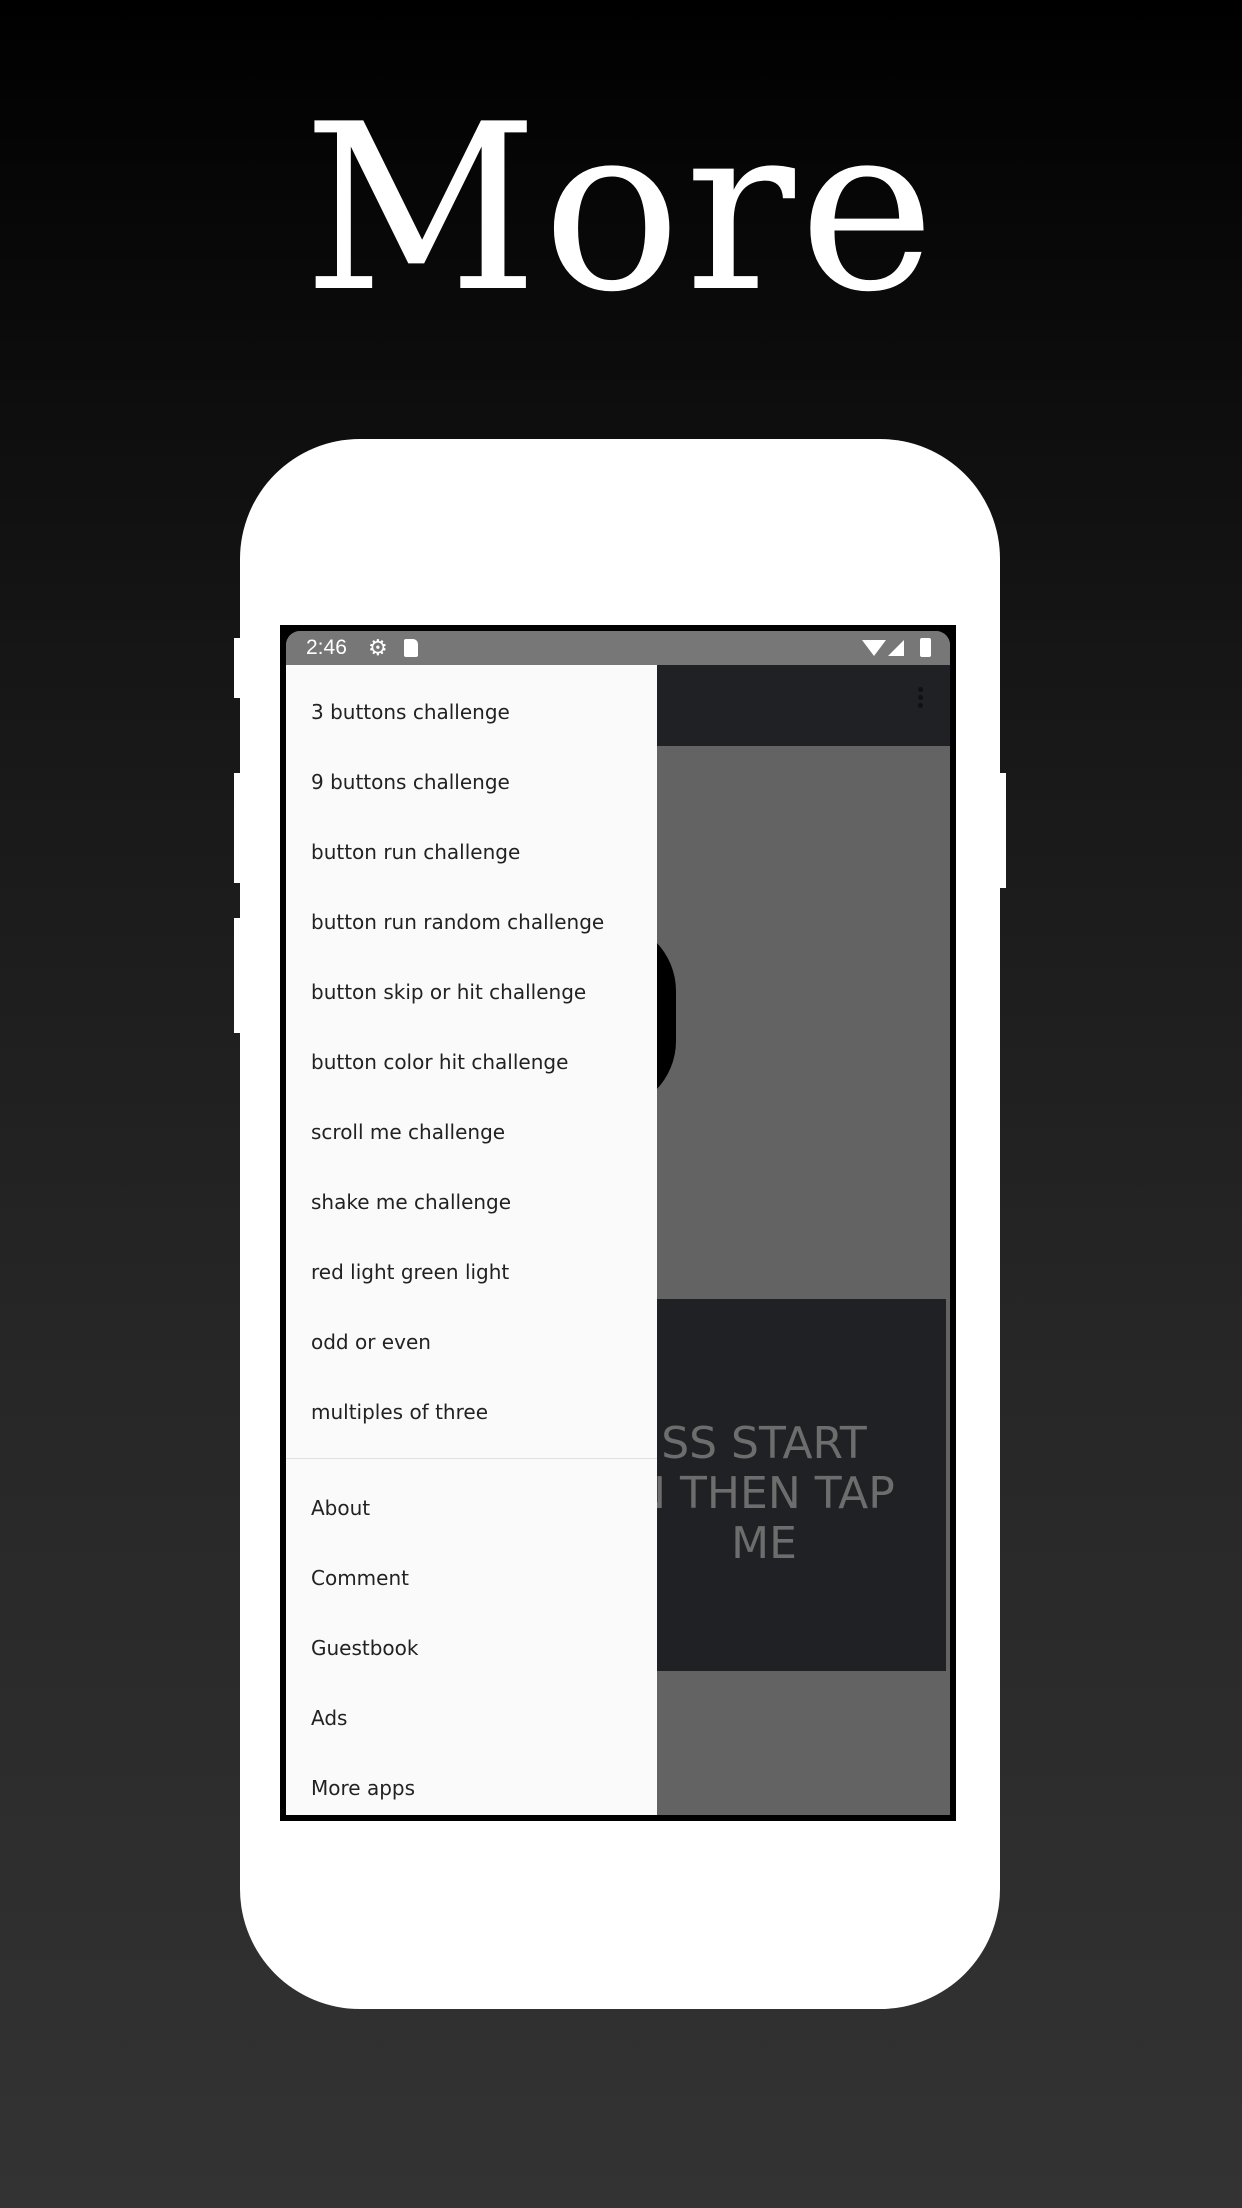 Image resolution: width=1242 pixels, height=2208 pixels. I want to click on status-bar: 2:46 ⚙, so click(618, 648).